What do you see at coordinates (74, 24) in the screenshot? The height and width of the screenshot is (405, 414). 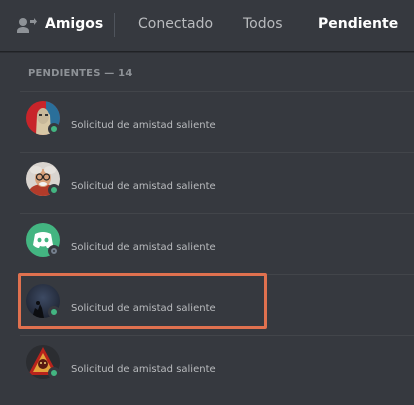 I see `page-title: Amigos` at bounding box center [74, 24].